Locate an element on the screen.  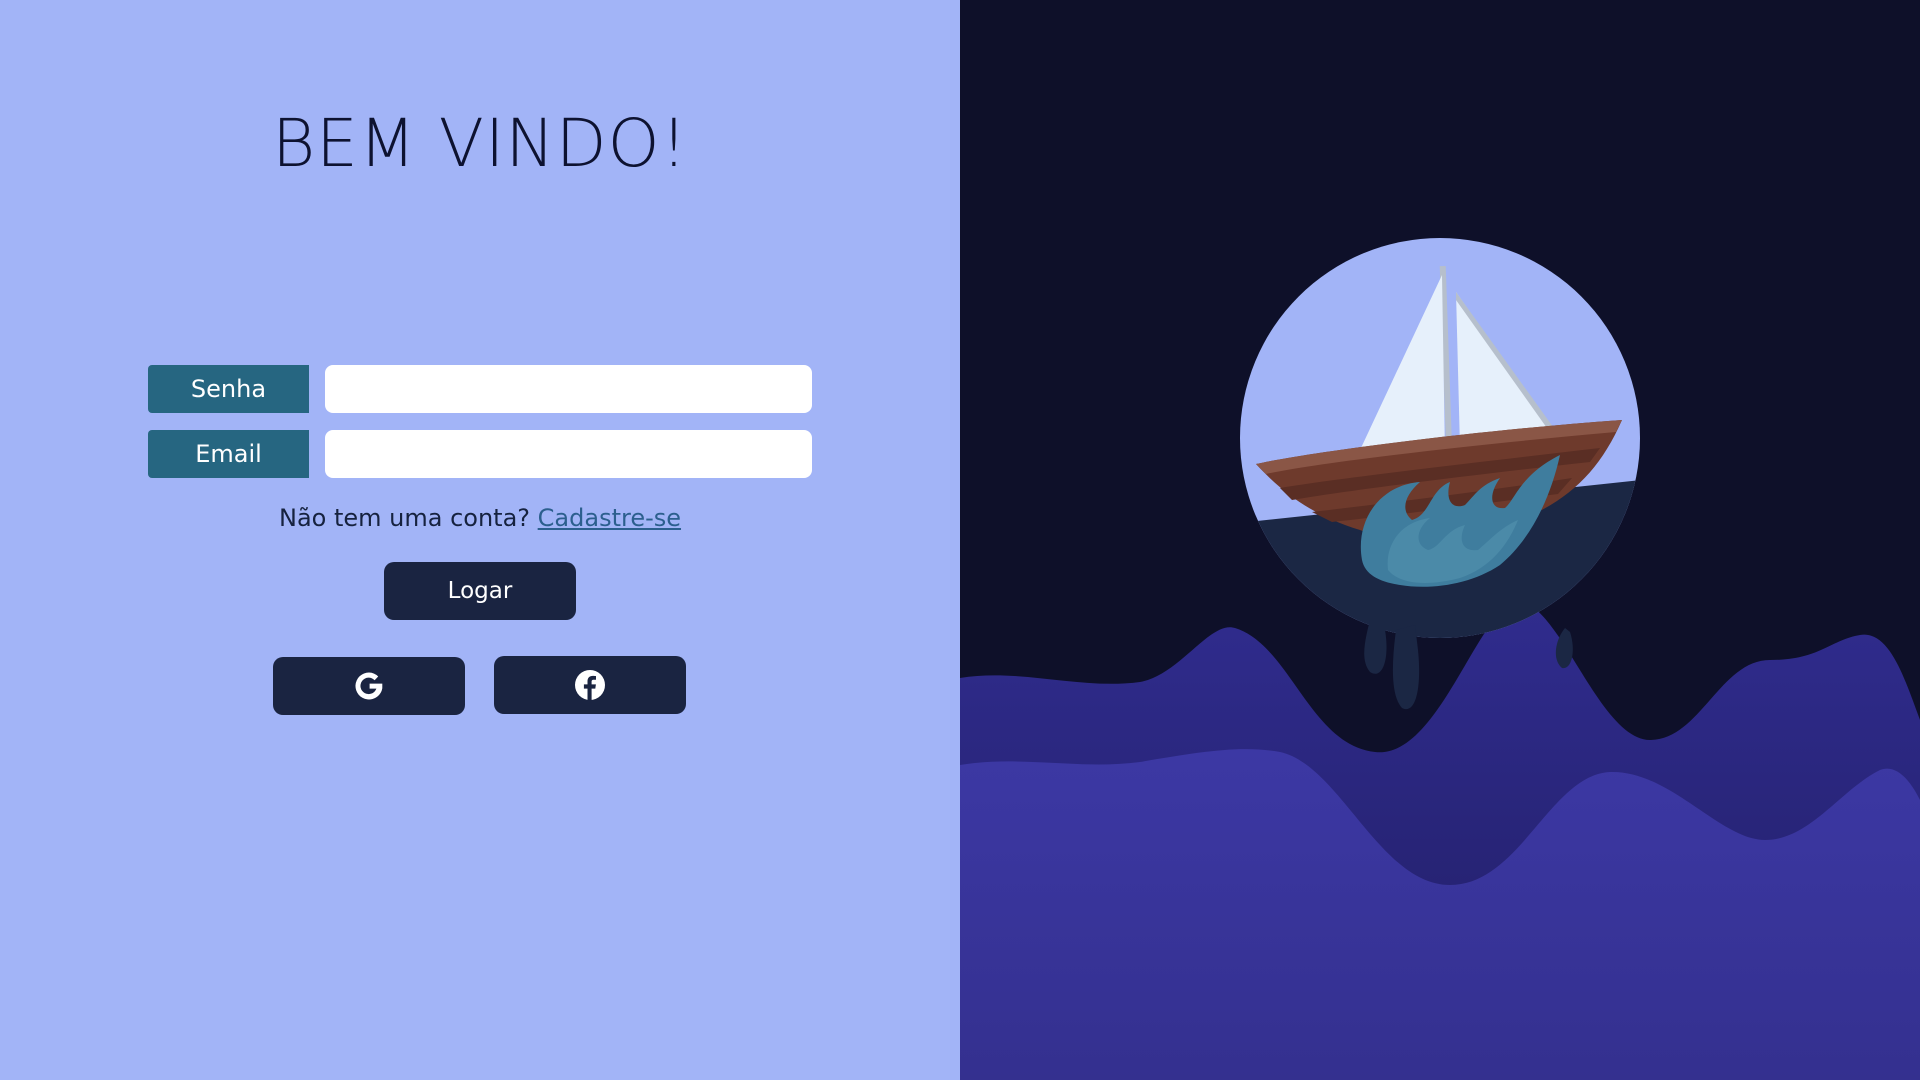
email-row: Email is located at coordinates (480, 454).